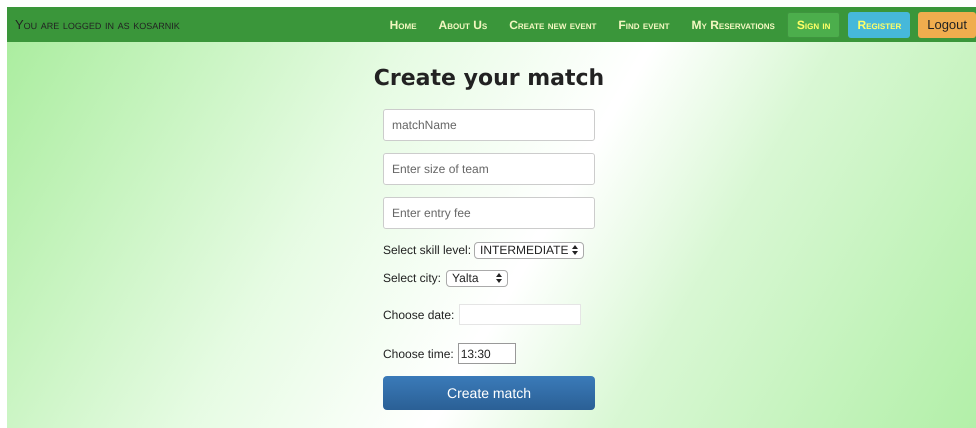 Image resolution: width=976 pixels, height=428 pixels. Describe the element at coordinates (489, 393) in the screenshot. I see `create-match-button: Create match` at that location.